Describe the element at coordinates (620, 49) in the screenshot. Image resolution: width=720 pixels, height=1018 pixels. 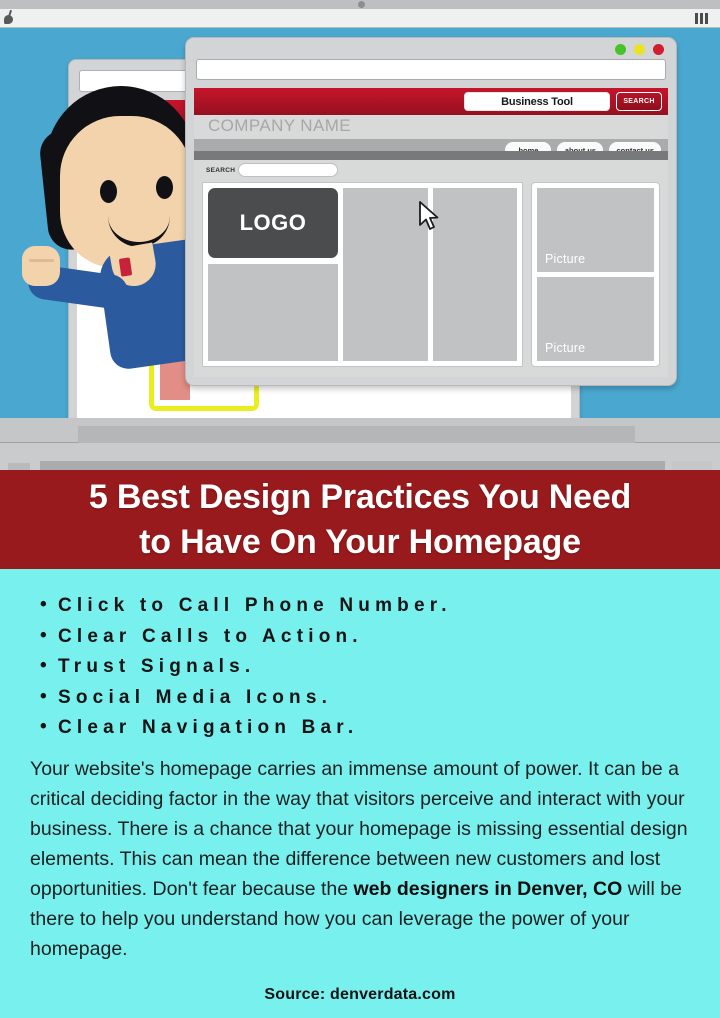
I see `window-minimize-dot` at that location.